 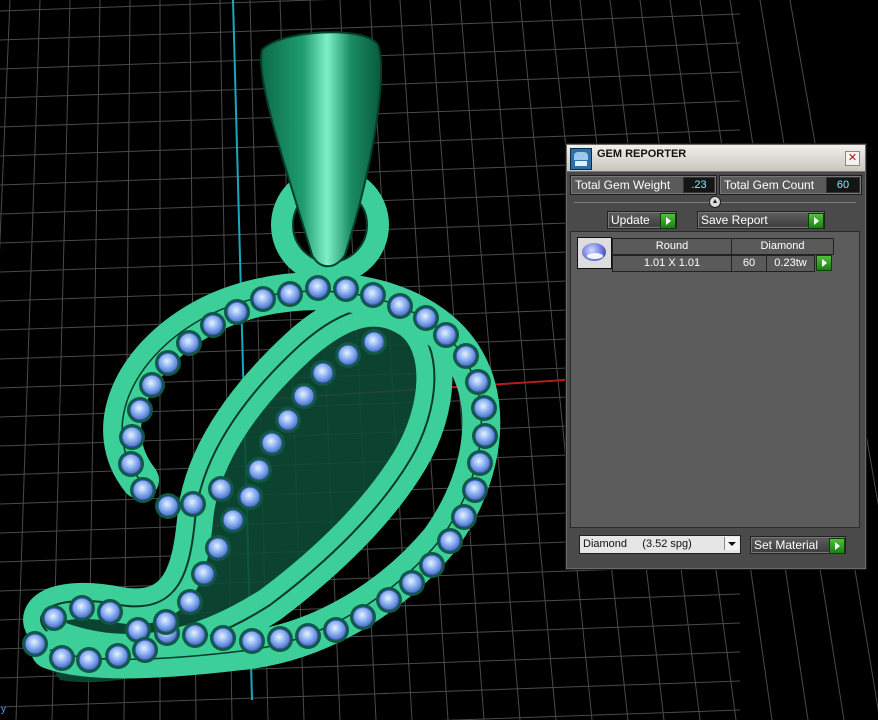 I want to click on total-gem-count-value: 60, so click(x=843, y=185).